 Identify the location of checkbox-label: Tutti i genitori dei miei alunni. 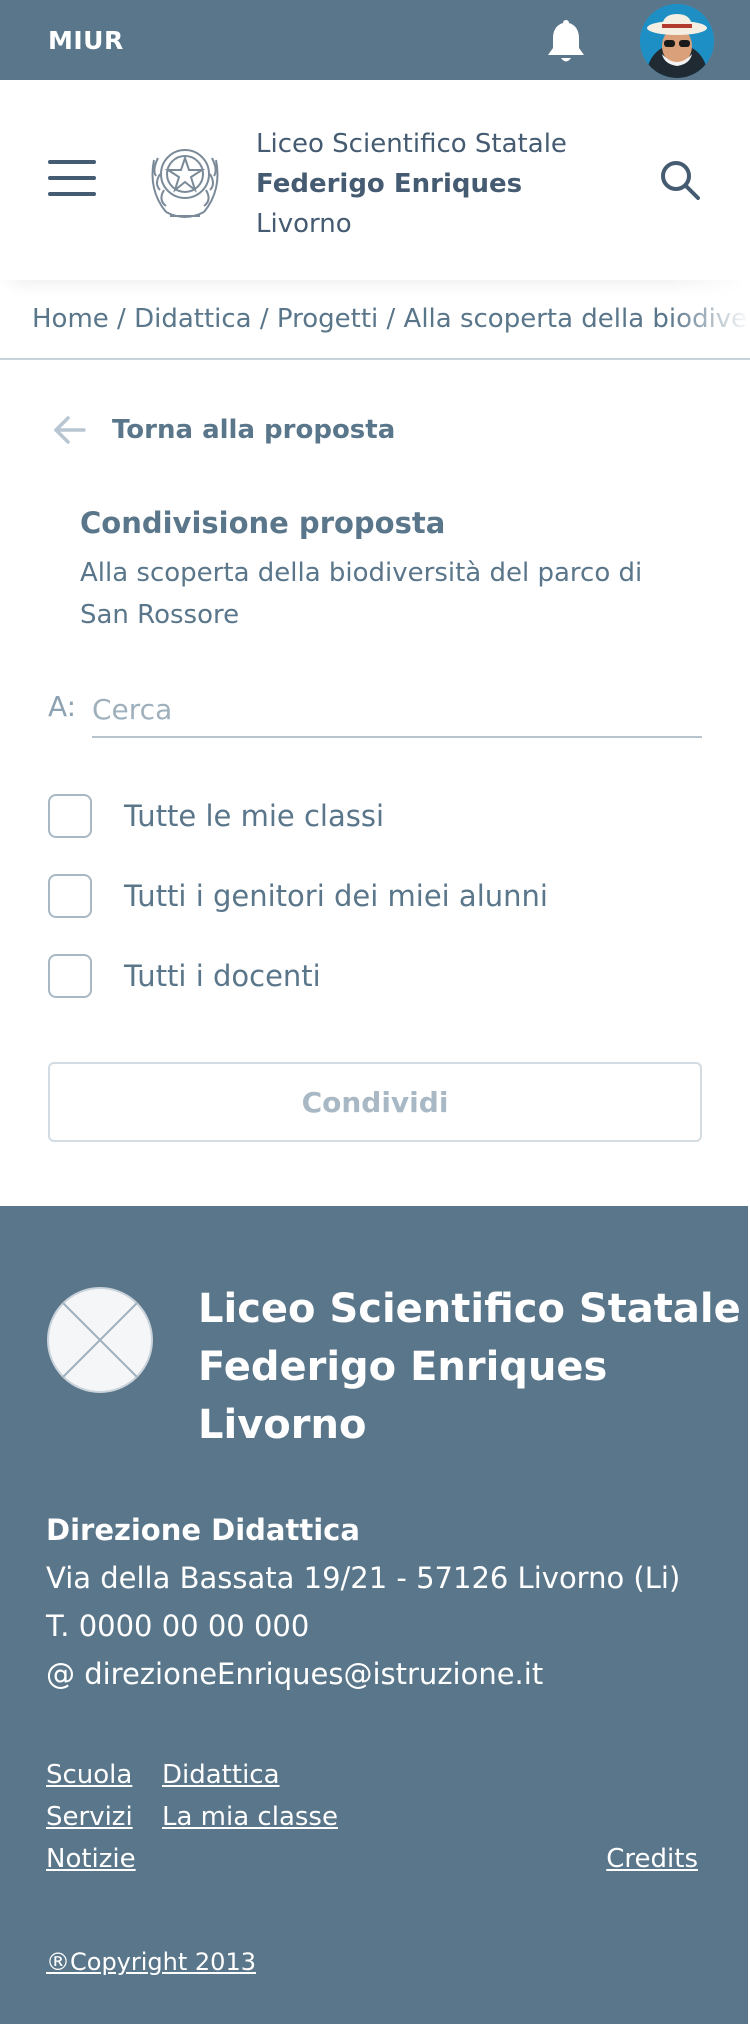
(336, 896).